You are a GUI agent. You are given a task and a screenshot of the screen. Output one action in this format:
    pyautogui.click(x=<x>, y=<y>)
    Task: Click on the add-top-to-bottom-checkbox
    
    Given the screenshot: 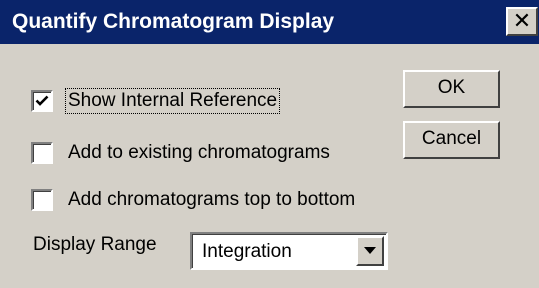 What is the action you would take?
    pyautogui.click(x=42, y=200)
    